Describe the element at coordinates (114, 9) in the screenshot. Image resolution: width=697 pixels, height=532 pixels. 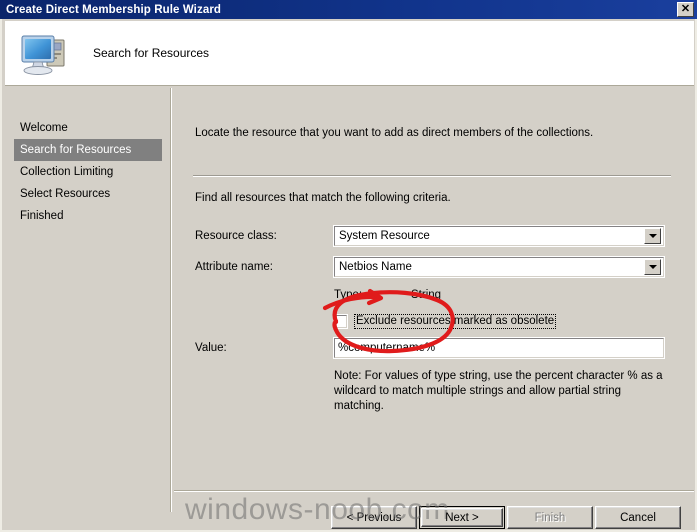
I see `window-title: Create Direct Membership Rule Wizard` at that location.